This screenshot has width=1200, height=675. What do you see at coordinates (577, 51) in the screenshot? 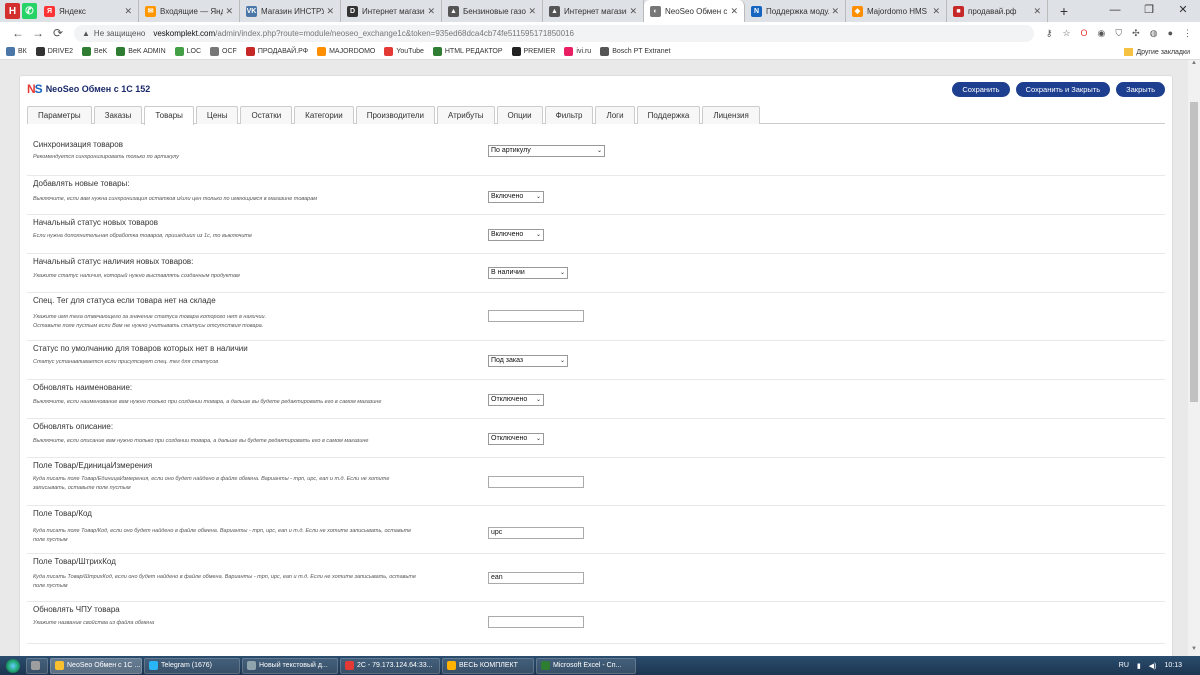
I see `bookmark-item: ivi.ru` at bounding box center [577, 51].